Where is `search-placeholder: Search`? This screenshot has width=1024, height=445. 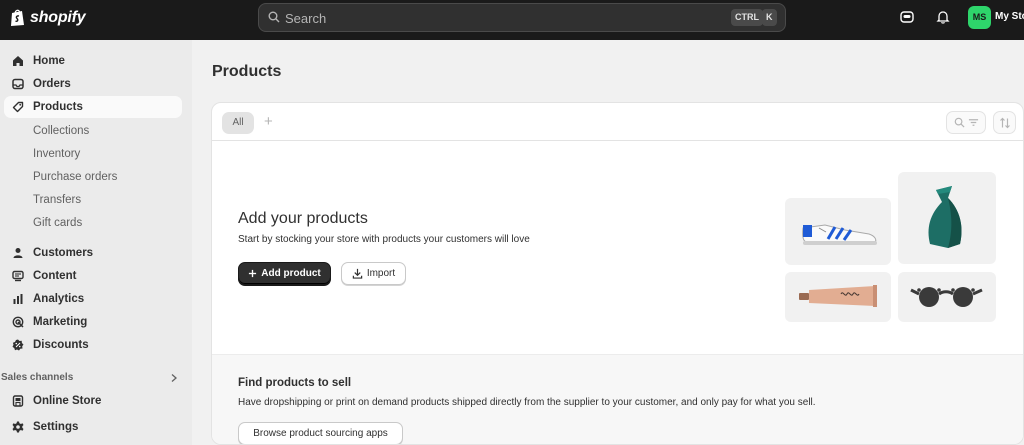 search-placeholder: Search is located at coordinates (306, 18).